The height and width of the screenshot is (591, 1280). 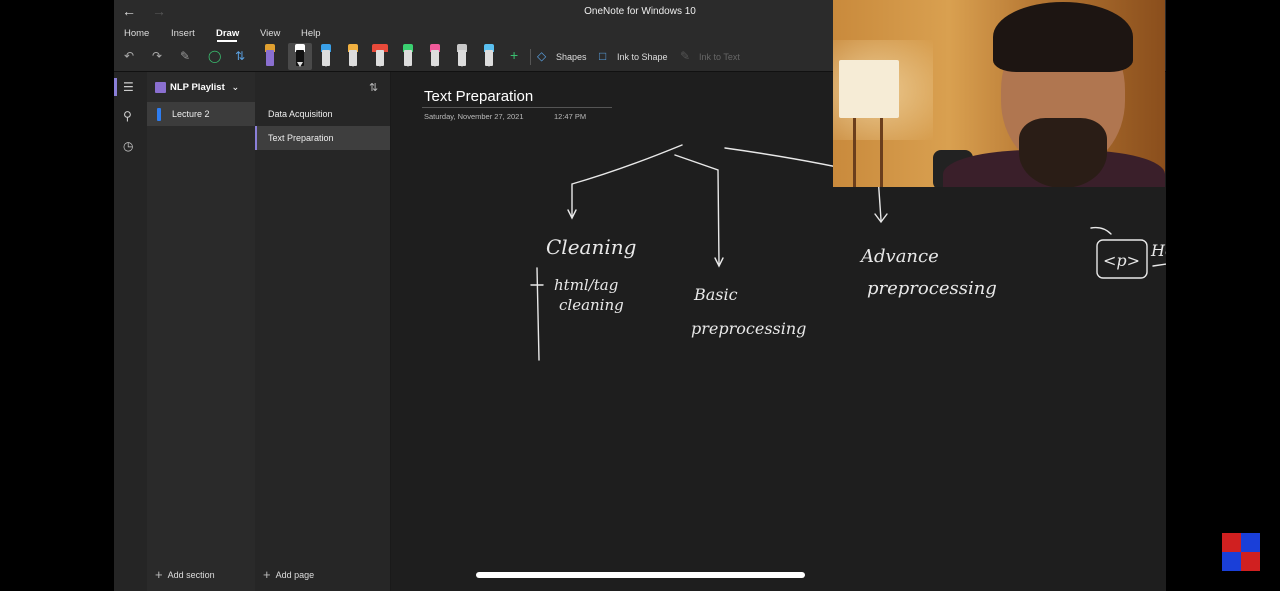 What do you see at coordinates (538, 314) in the screenshot?
I see `cleaning-list-line` at bounding box center [538, 314].